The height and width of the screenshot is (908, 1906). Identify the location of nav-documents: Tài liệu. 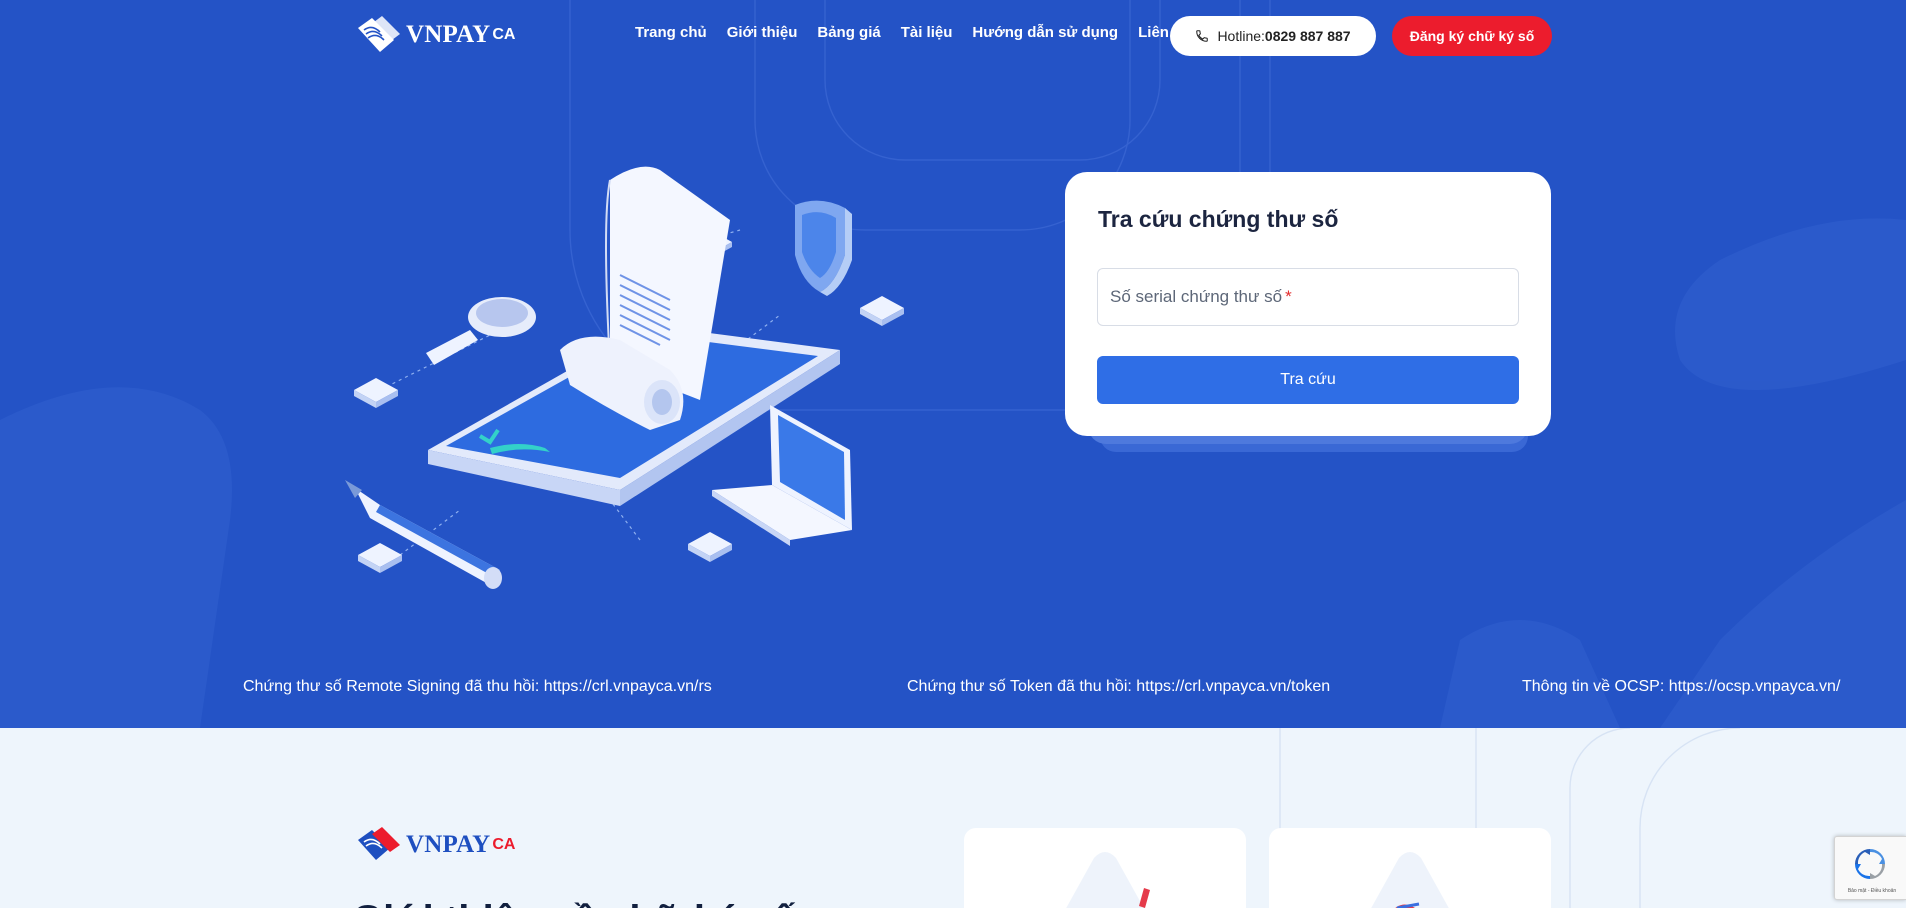
(927, 32).